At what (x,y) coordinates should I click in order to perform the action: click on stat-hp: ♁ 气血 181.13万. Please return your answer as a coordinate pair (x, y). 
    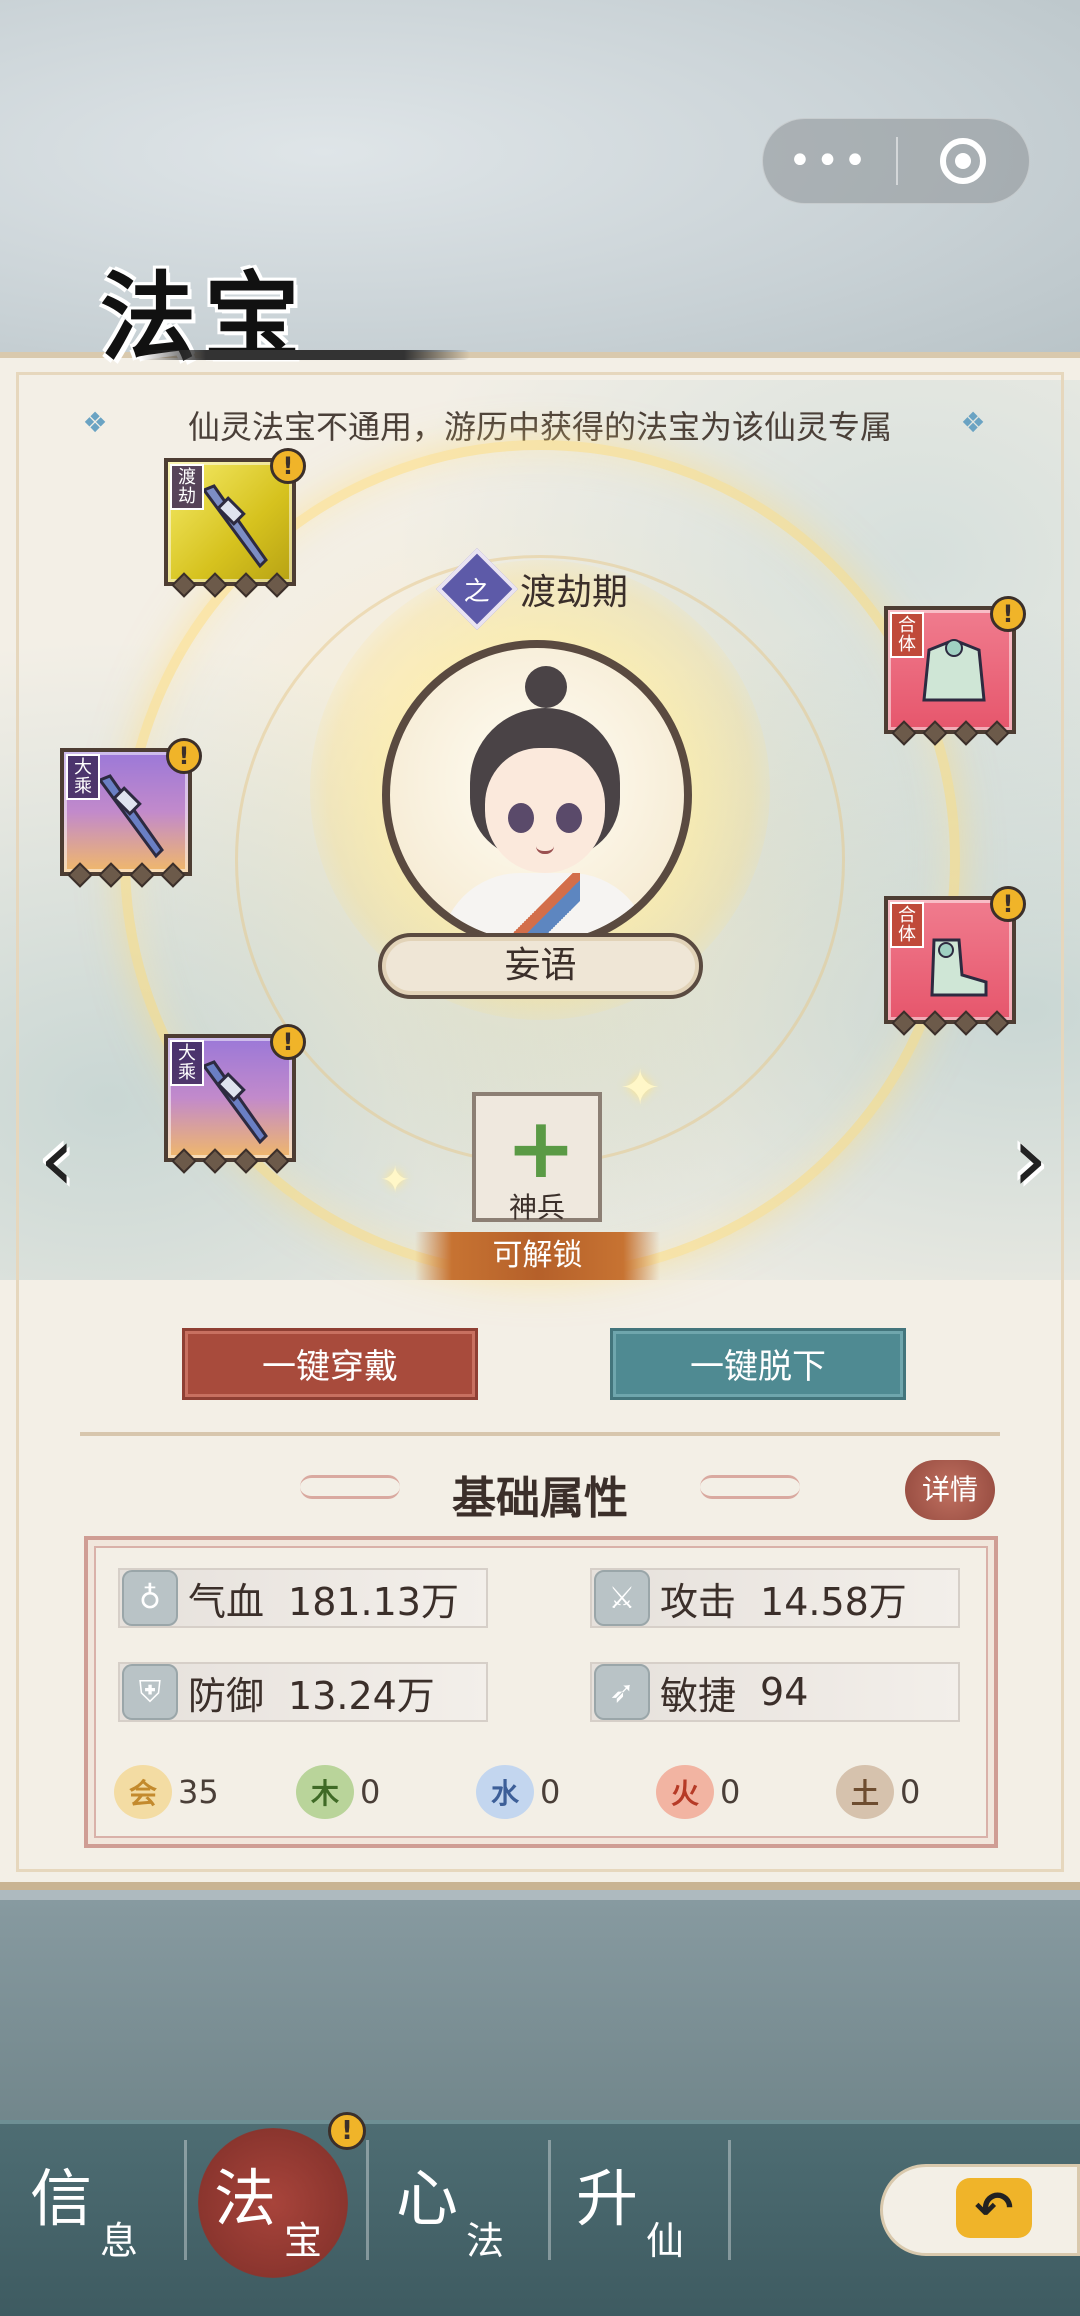
    Looking at the image, I should click on (303, 1598).